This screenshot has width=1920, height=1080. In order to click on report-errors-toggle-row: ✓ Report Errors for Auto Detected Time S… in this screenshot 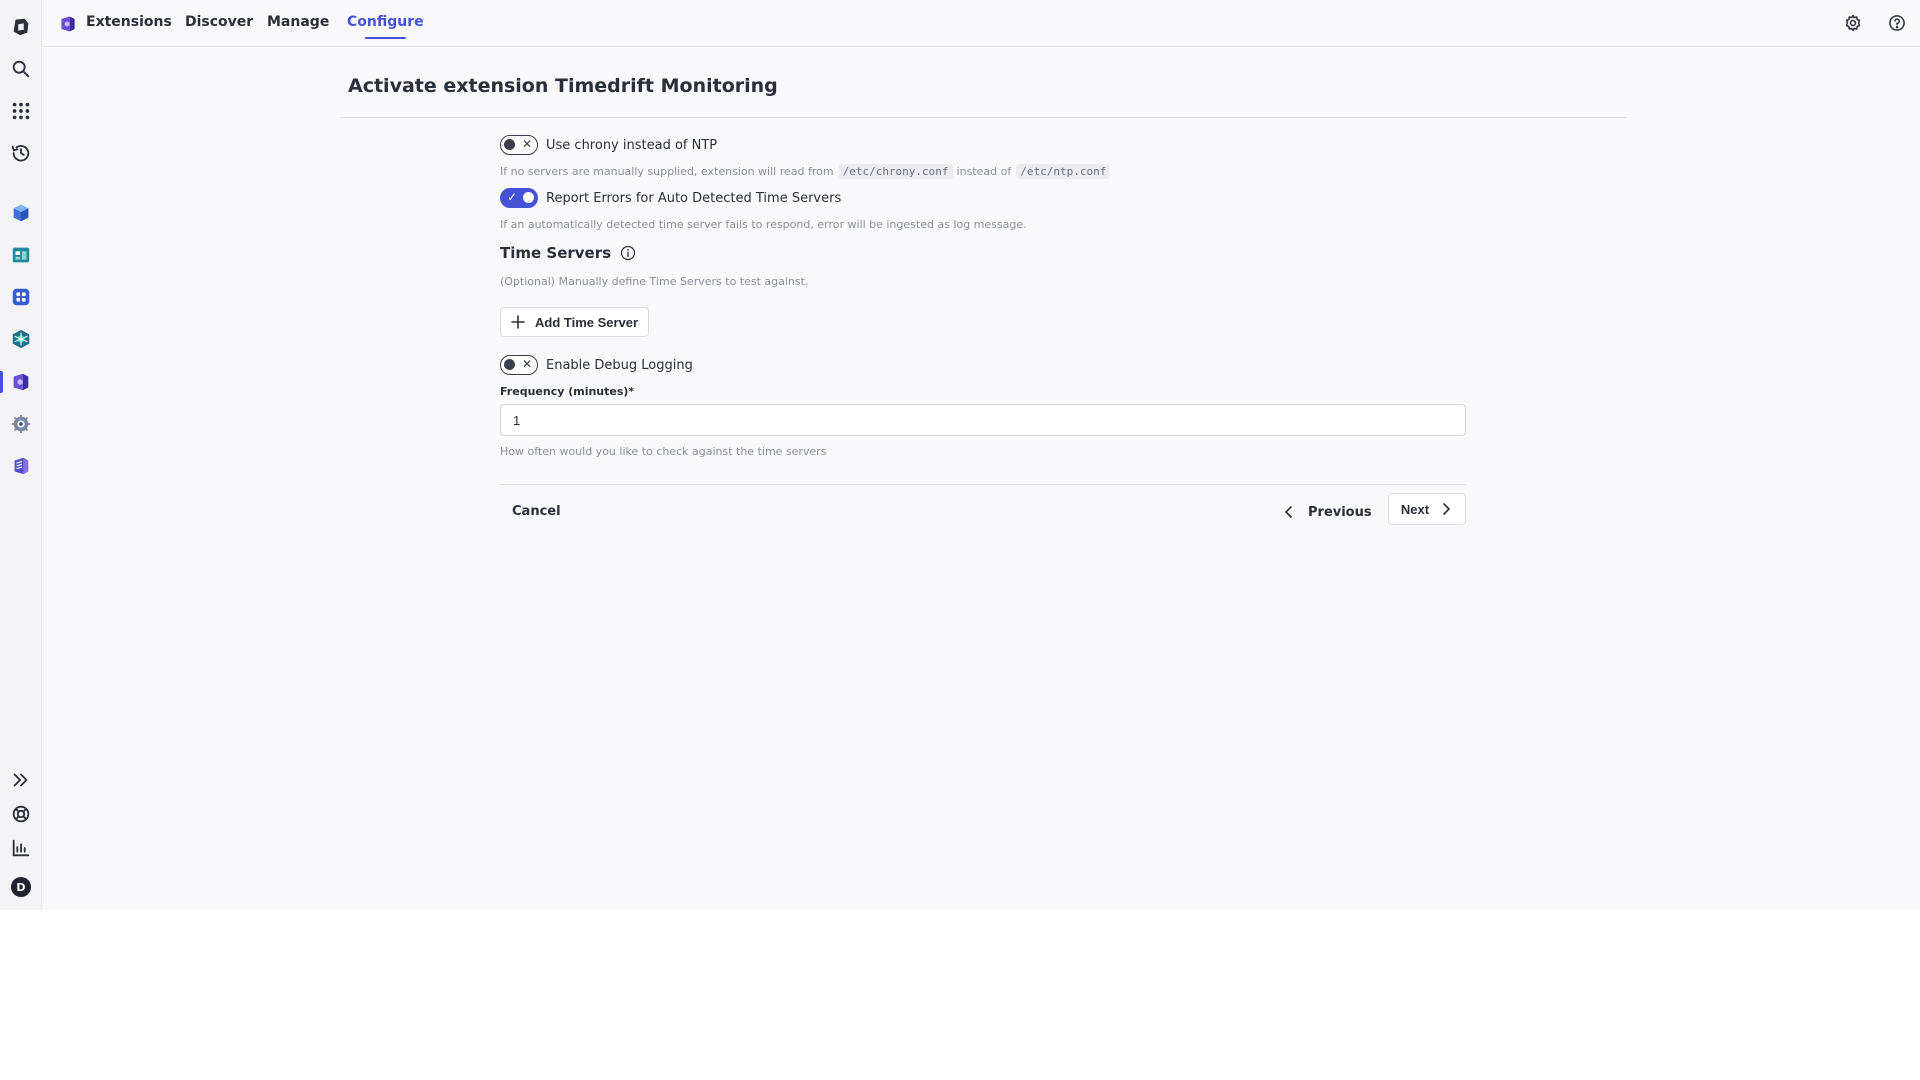, I will do `click(670, 198)`.